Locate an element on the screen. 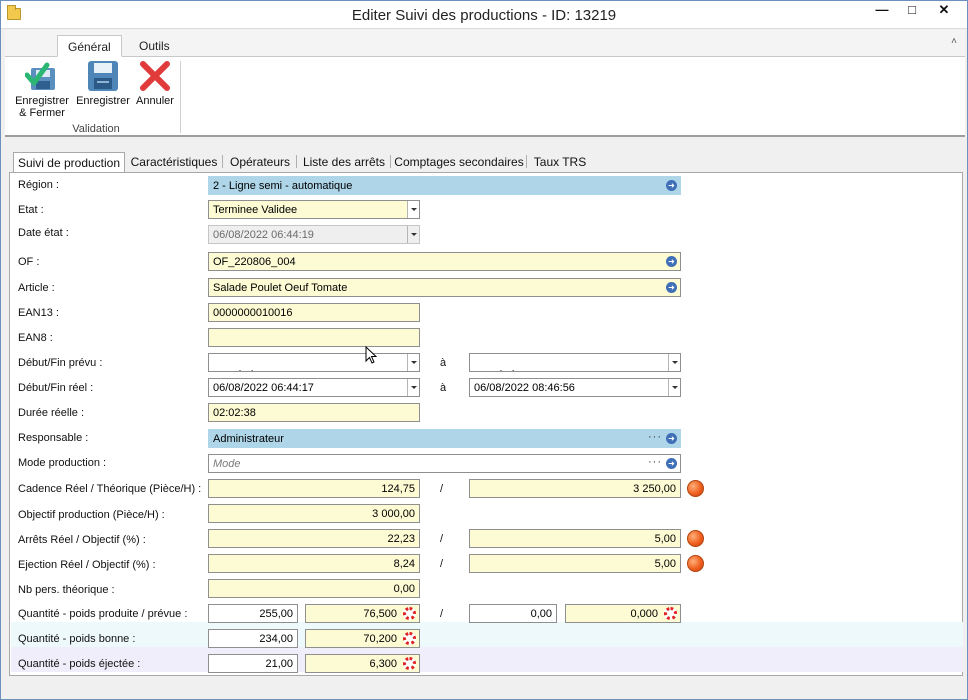  save-and-close-button: Enregistrer & Fermer is located at coordinates (42, 89).